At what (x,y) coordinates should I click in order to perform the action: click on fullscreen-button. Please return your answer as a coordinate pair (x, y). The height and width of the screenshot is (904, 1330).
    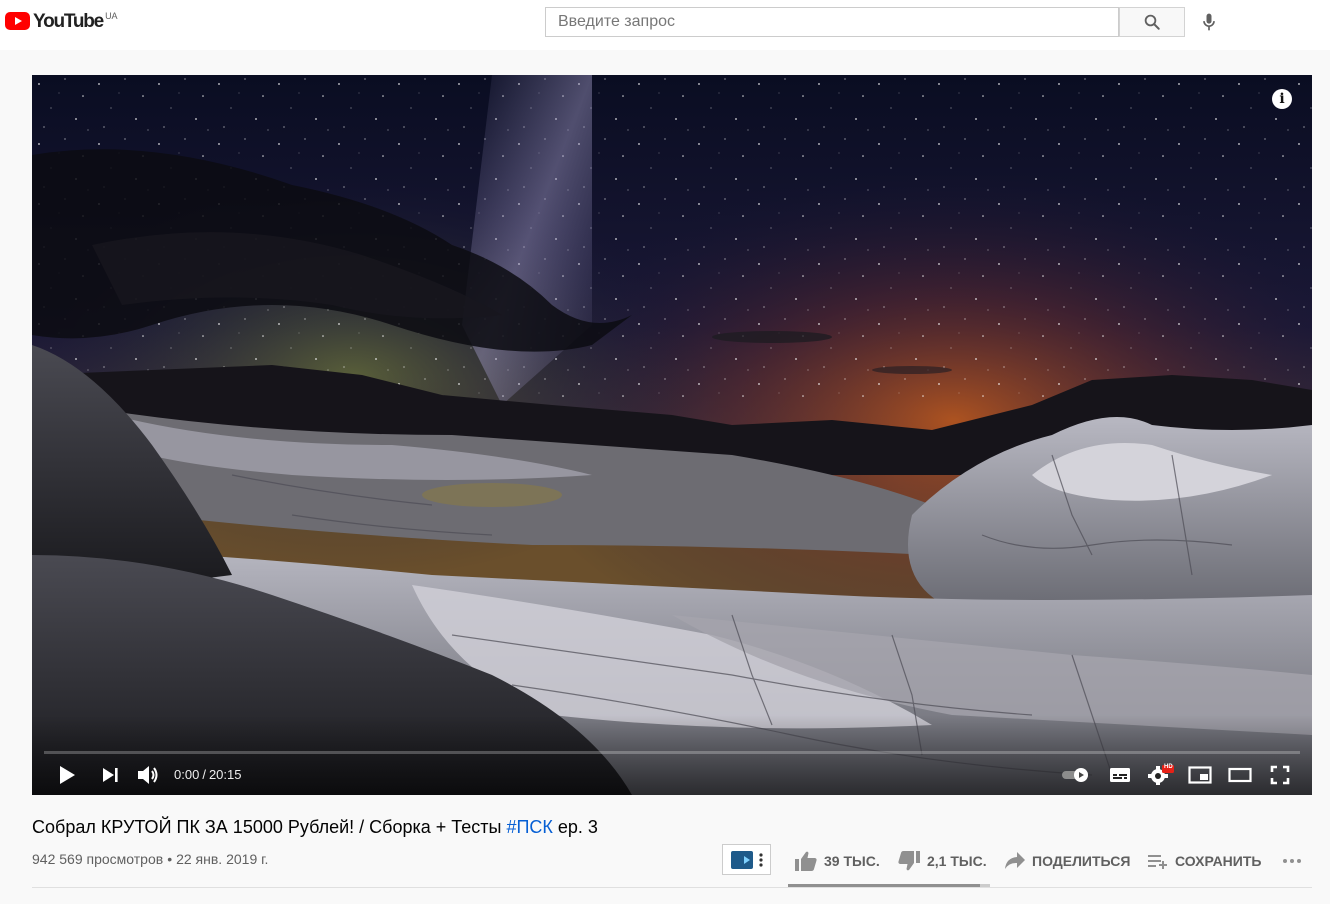
    Looking at the image, I should click on (1280, 775).